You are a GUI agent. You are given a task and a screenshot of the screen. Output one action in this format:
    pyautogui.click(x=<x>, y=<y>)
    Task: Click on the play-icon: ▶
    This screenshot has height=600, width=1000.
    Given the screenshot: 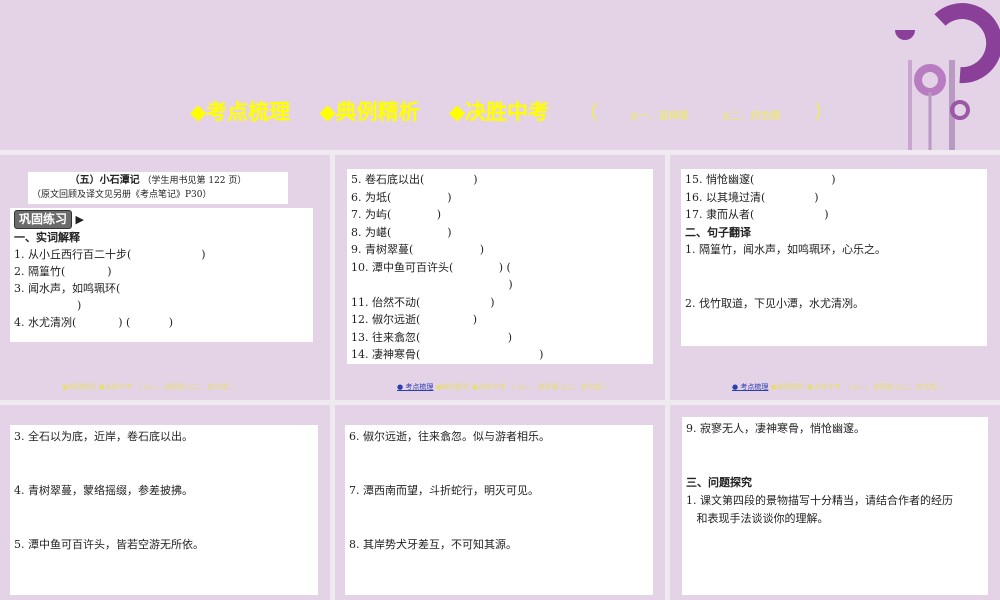 What is the action you would take?
    pyautogui.click(x=79, y=219)
    